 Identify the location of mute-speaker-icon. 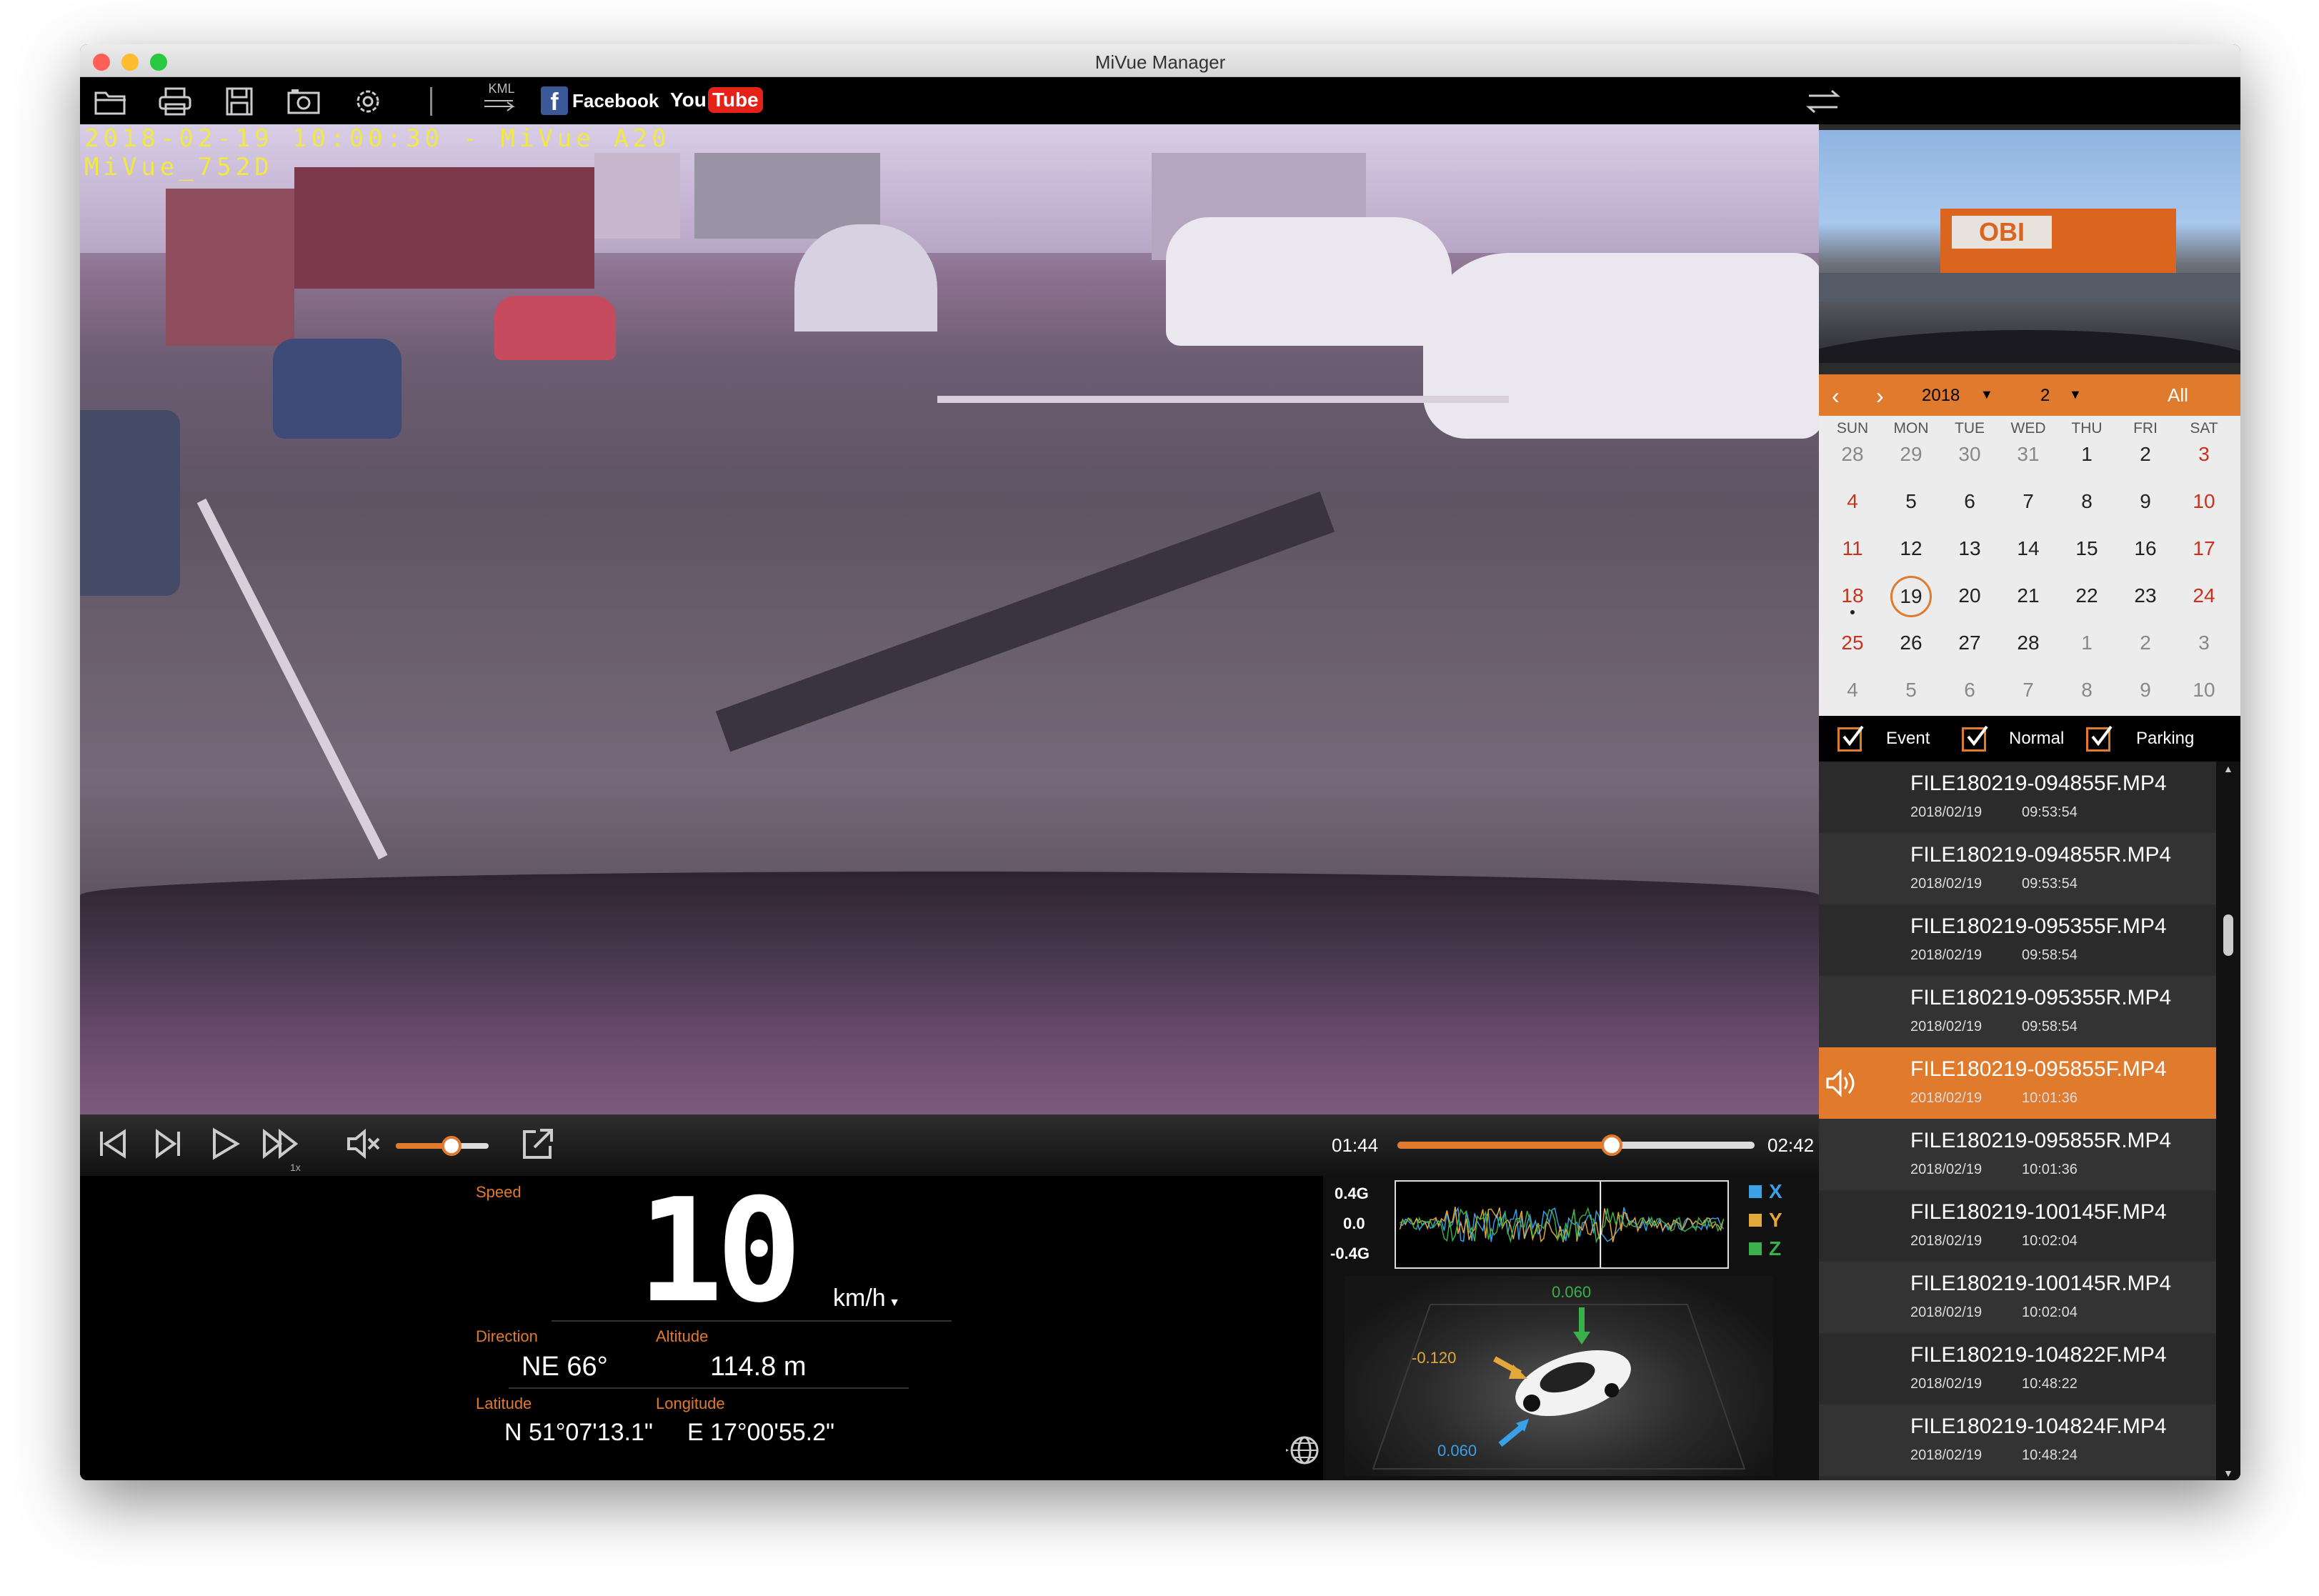
(363, 1143).